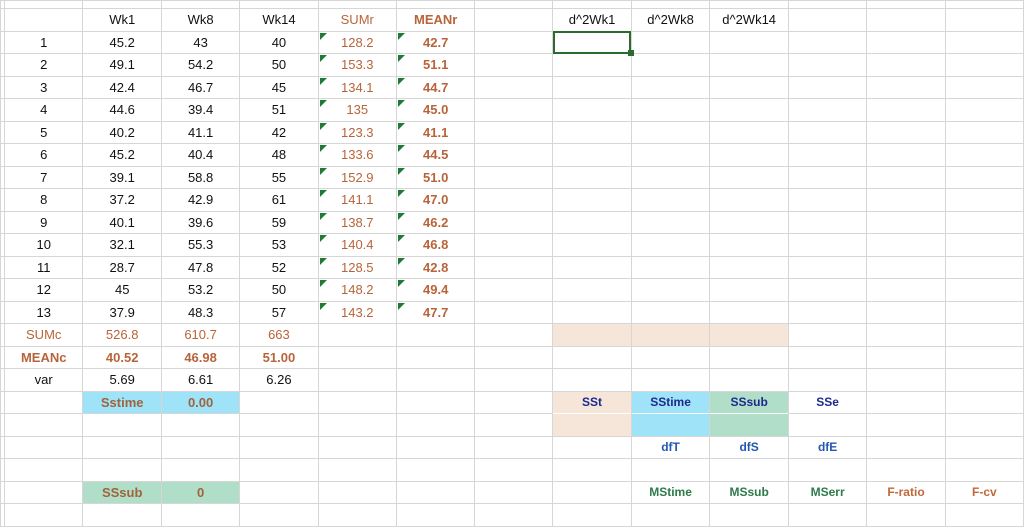 The width and height of the screenshot is (1024, 527). Describe the element at coordinates (200, 267) in the screenshot. I see `cell: 47.8` at that location.